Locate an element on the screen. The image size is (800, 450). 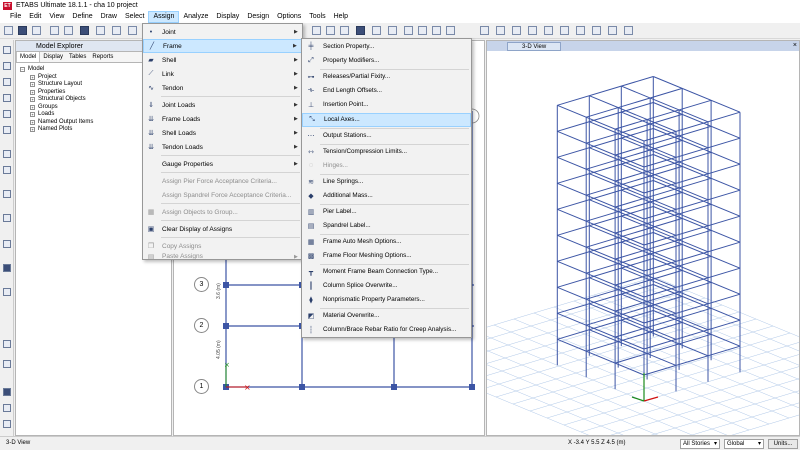
concrete-icon is located at coordinates (392, 30).